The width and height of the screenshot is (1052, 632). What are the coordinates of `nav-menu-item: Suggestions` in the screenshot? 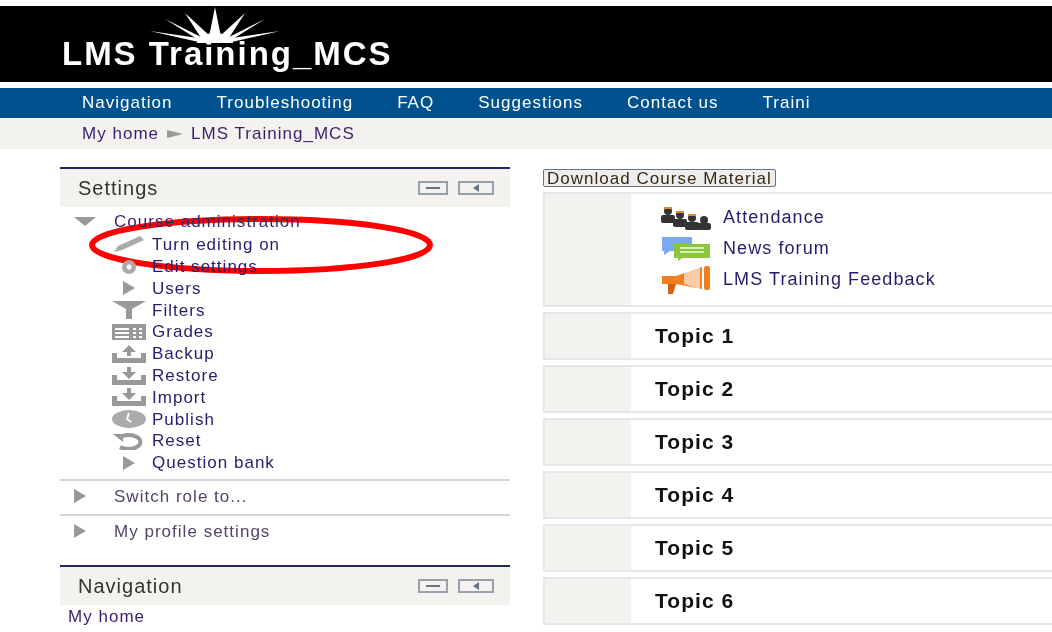 It's located at (530, 103).